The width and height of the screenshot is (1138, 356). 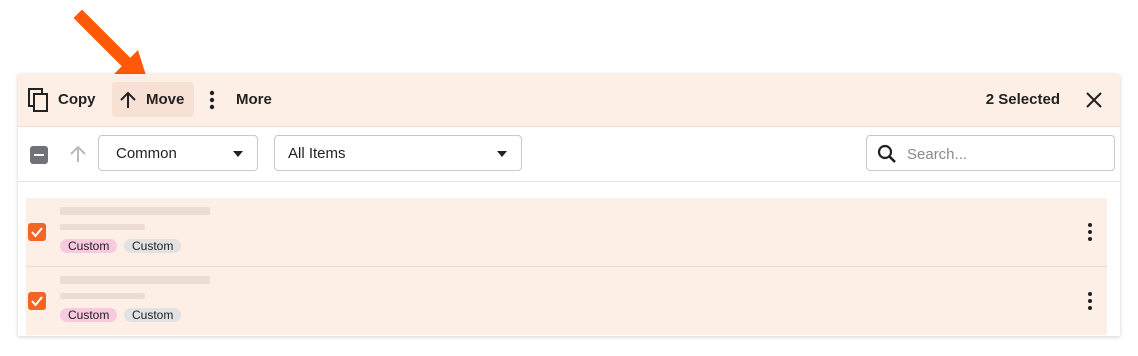 I want to click on more-label: More, so click(x=254, y=99).